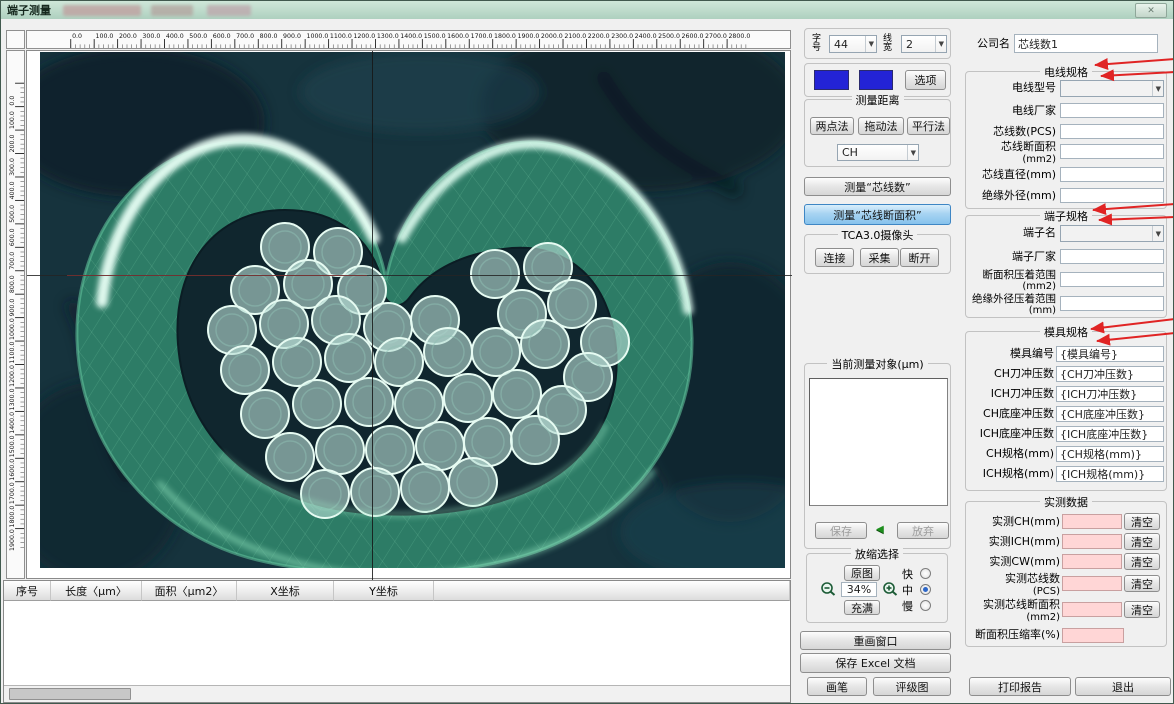  I want to click on line-color-swatch, so click(831, 80).